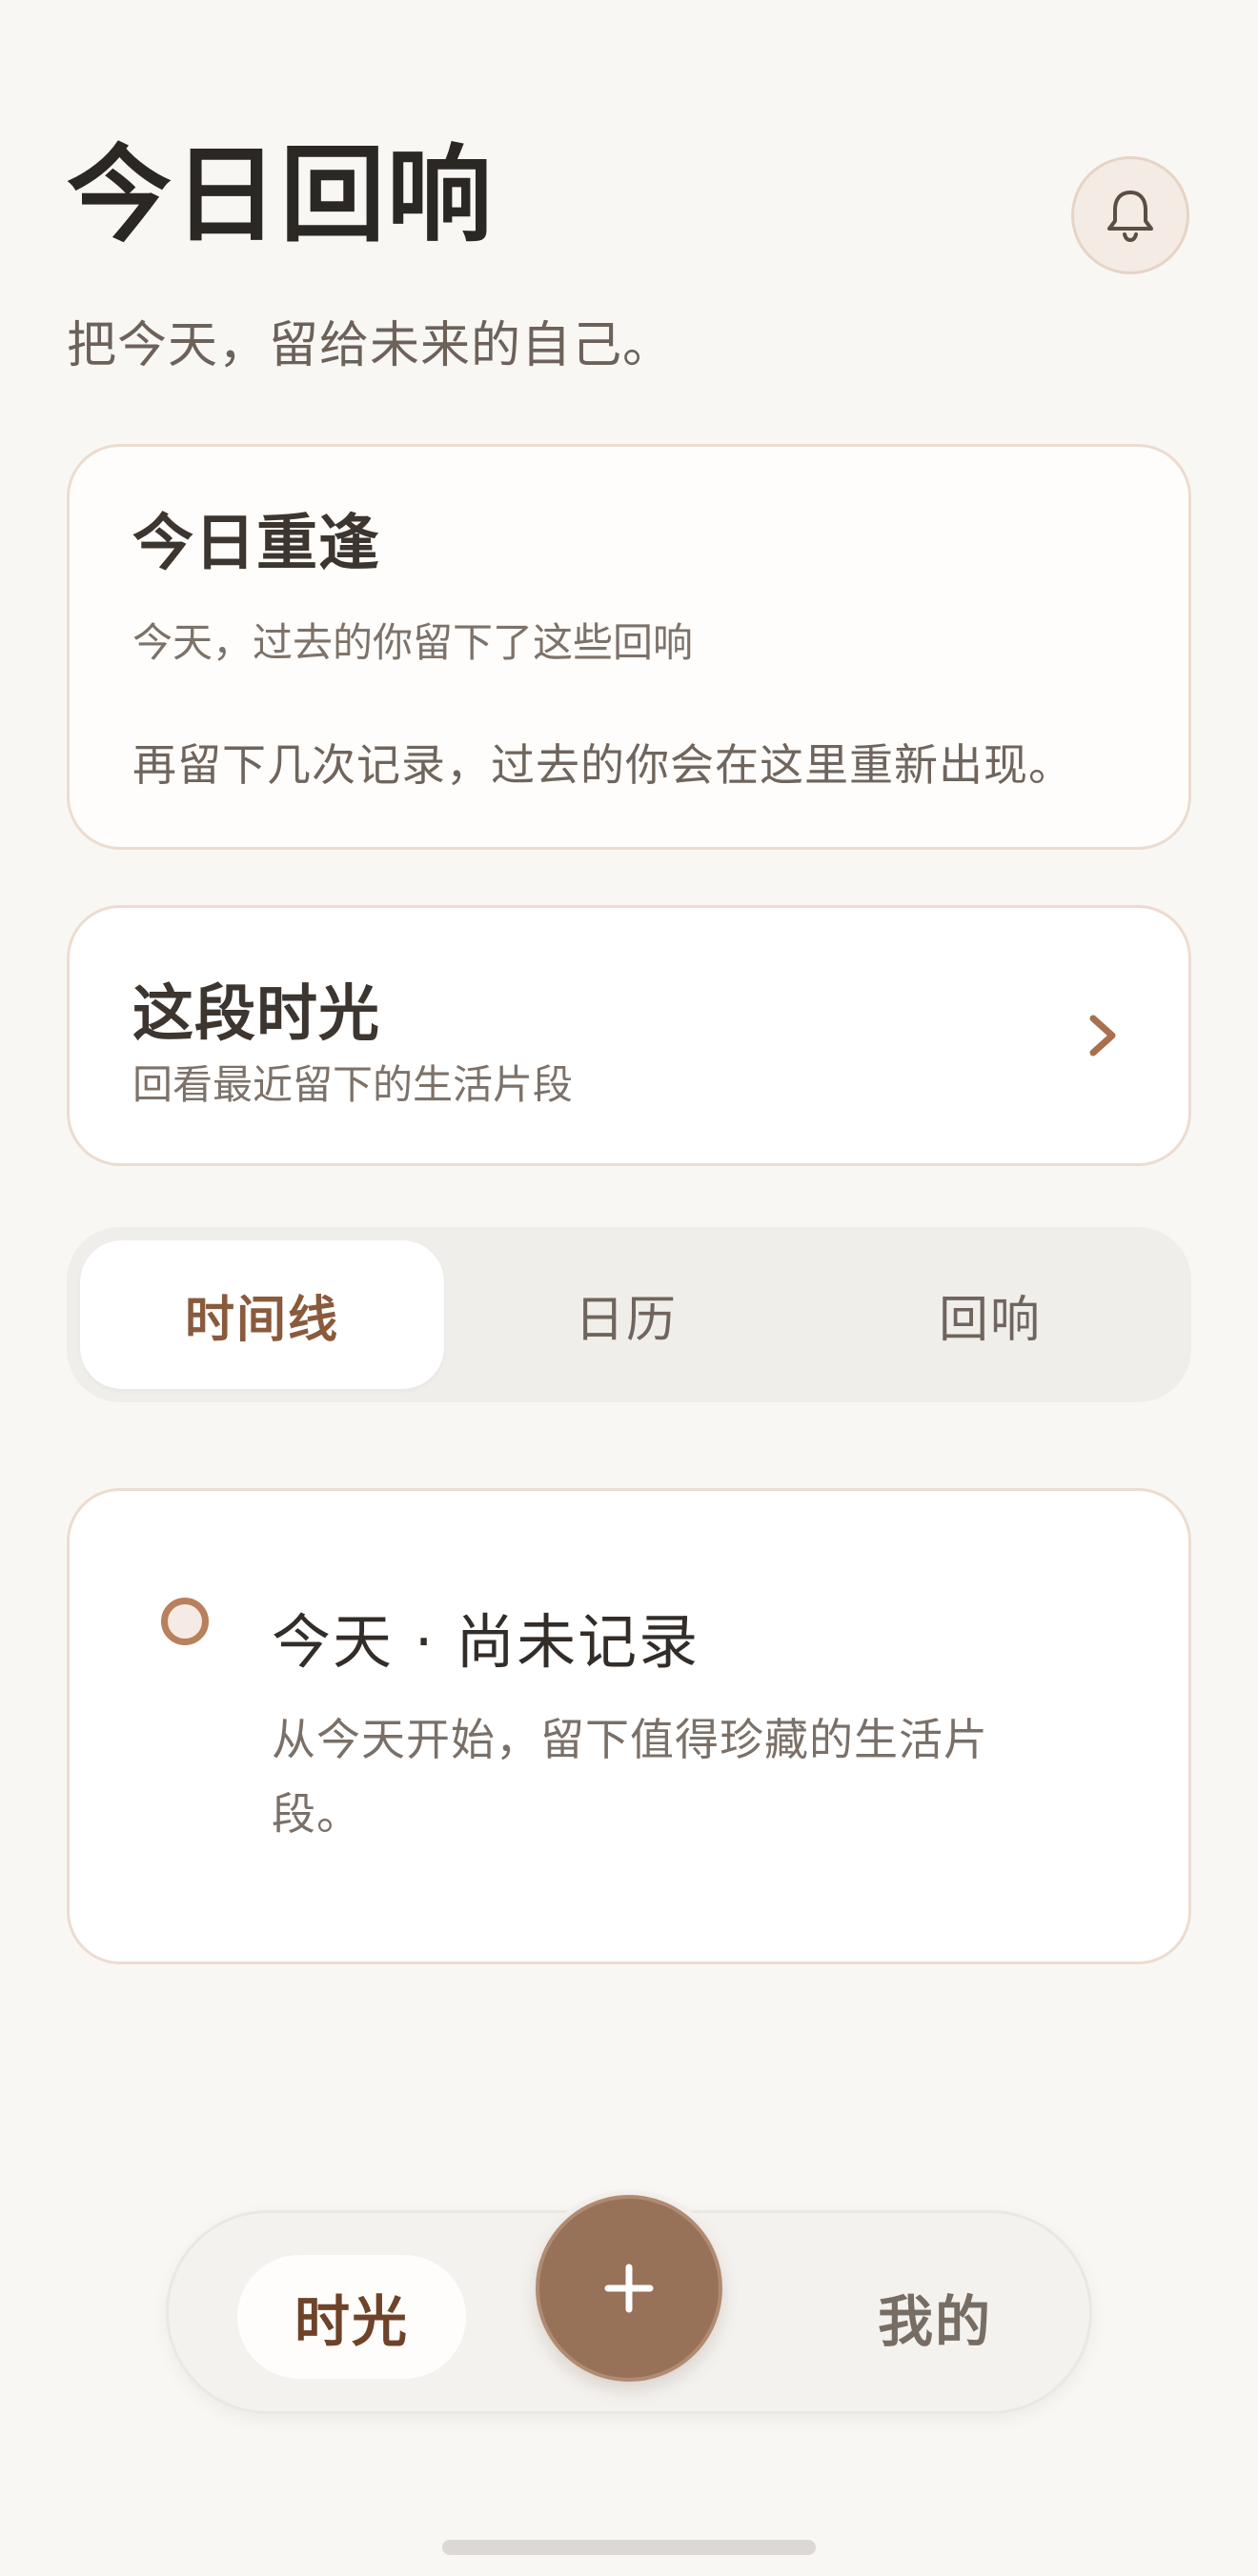 Image resolution: width=1258 pixels, height=2576 pixels. Describe the element at coordinates (256, 1014) in the screenshot. I see `period-title: 这段时光` at that location.